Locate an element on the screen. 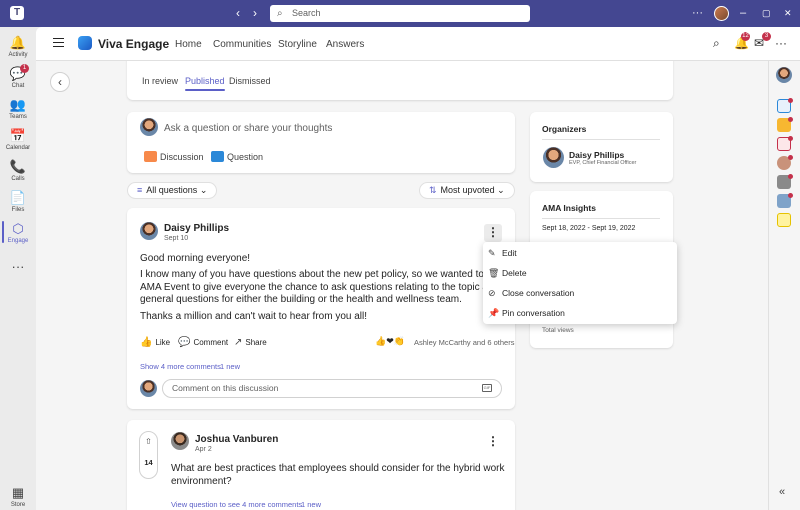 This screenshot has height=510, width=800. rail-label: Activity is located at coordinates (18, 55).